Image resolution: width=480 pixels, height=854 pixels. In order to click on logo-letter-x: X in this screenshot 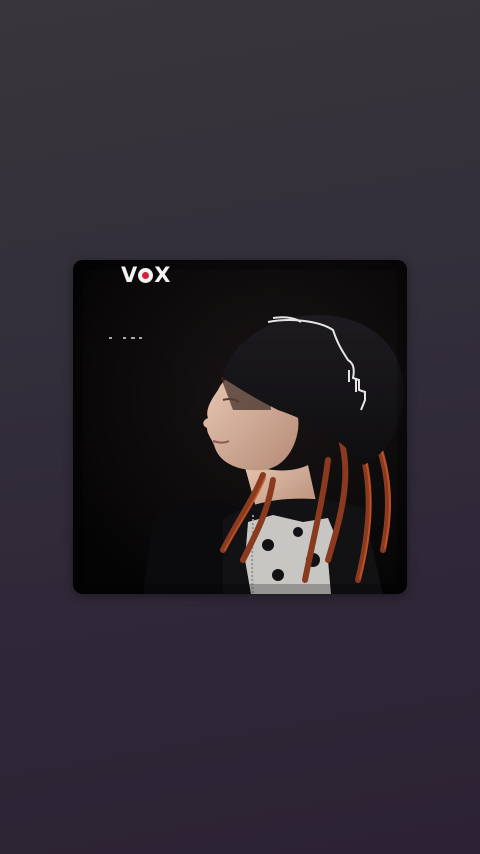, I will do `click(162, 275)`.